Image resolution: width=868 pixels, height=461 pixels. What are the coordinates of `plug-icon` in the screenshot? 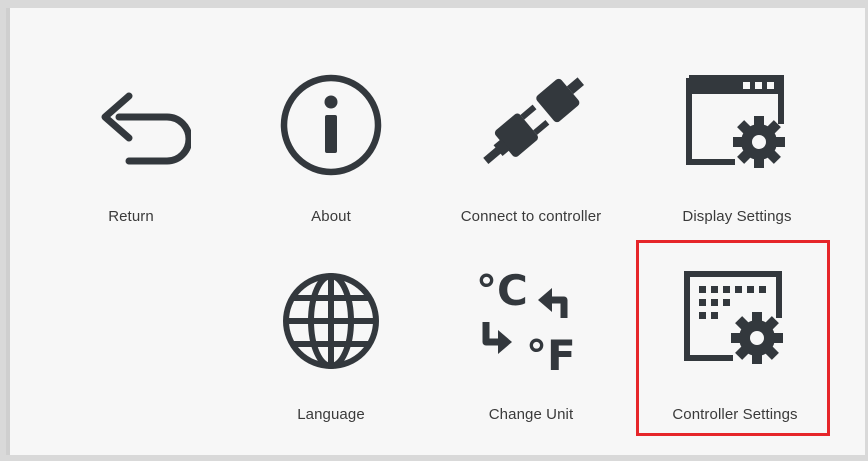 It's located at (531, 123).